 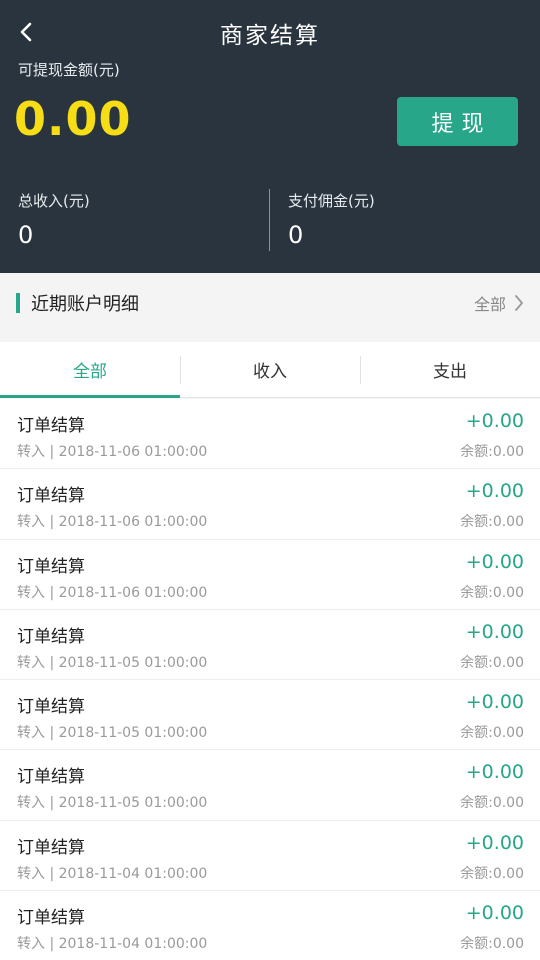 What do you see at coordinates (18, 303) in the screenshot?
I see `section-marker` at bounding box center [18, 303].